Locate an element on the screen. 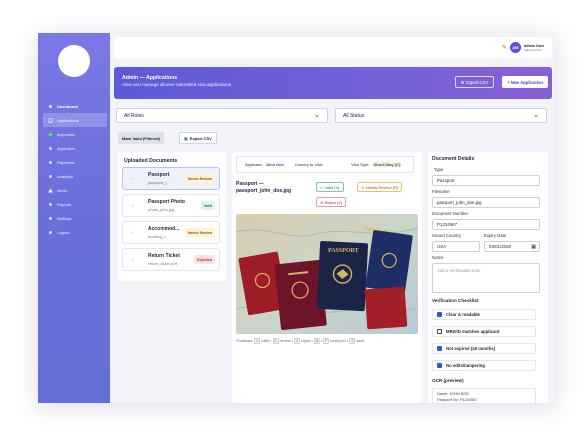 The width and height of the screenshot is (585, 436). mark-valid-action-button: ✓ Valid (V) is located at coordinates (330, 187).